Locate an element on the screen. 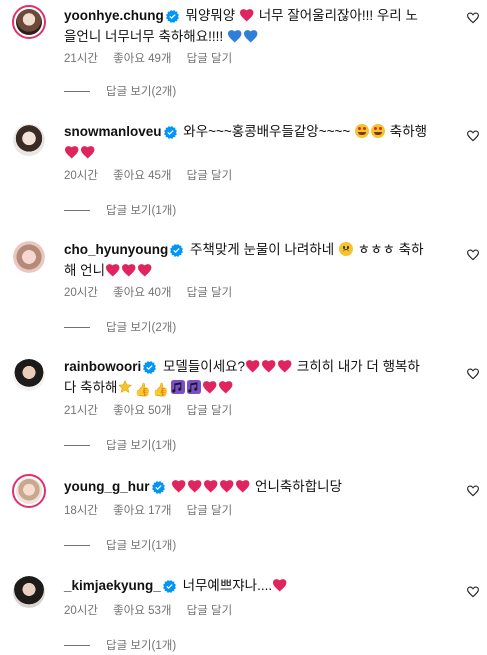 This screenshot has width=487, height=655. comment-text: 크히히 내가 더 행복하 is located at coordinates (358, 366).